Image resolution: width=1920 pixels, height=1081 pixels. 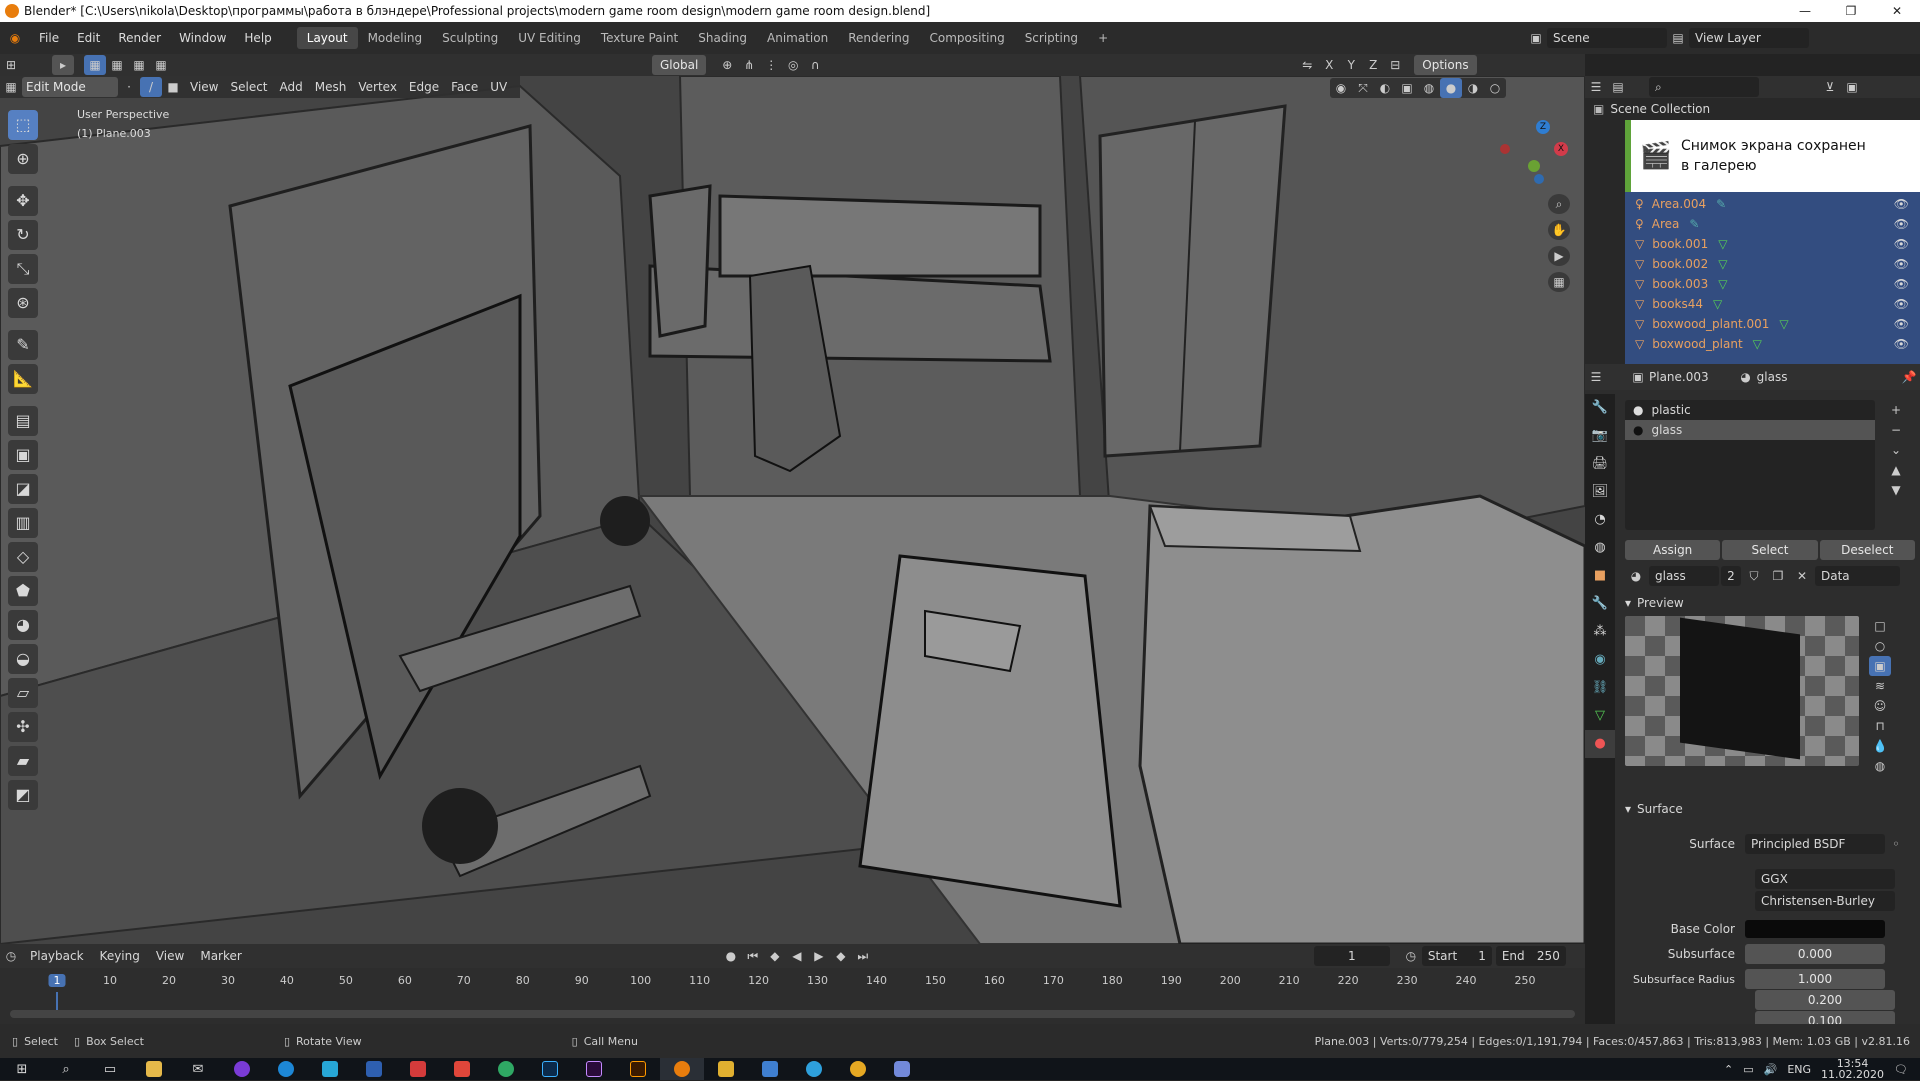 I want to click on falloff-icon: ∩, so click(x=815, y=65).